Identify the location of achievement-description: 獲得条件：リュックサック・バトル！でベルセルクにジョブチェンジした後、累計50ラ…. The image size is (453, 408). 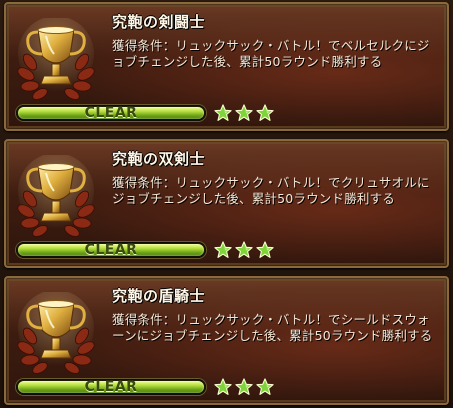
(271, 53).